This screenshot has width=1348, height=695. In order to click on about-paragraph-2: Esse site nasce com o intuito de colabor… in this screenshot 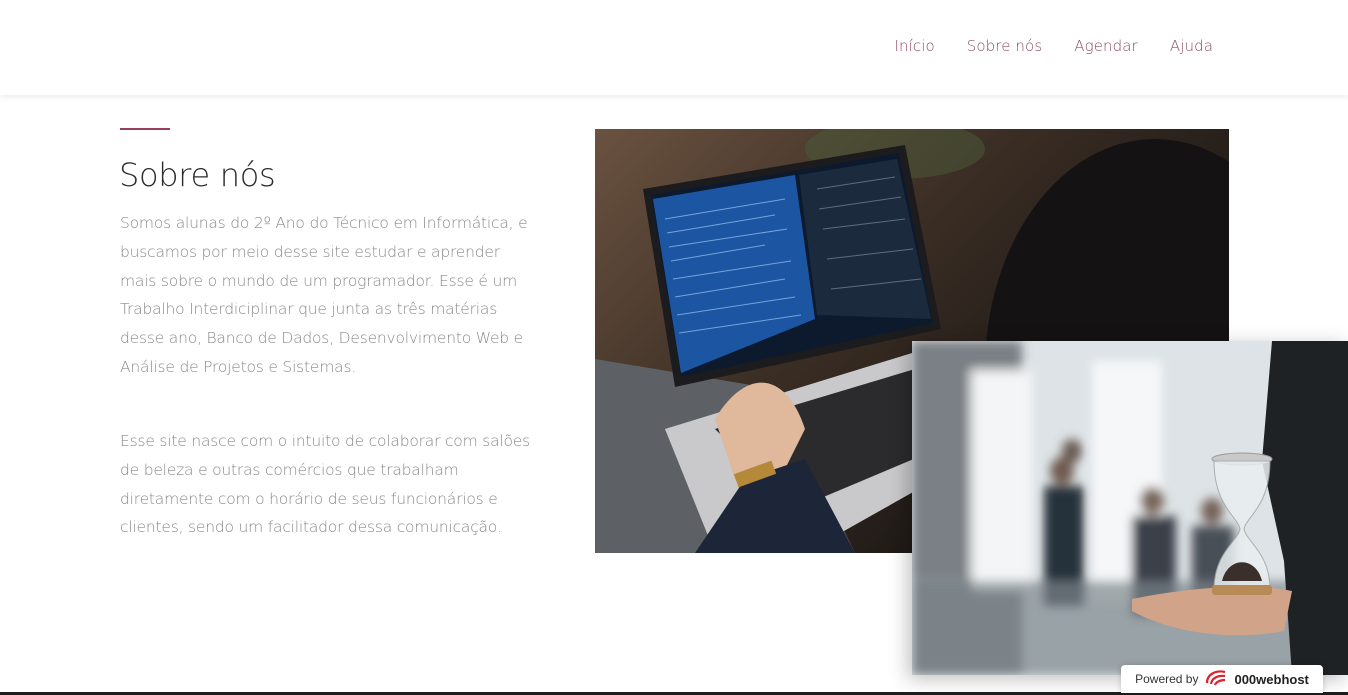, I will do `click(325, 484)`.